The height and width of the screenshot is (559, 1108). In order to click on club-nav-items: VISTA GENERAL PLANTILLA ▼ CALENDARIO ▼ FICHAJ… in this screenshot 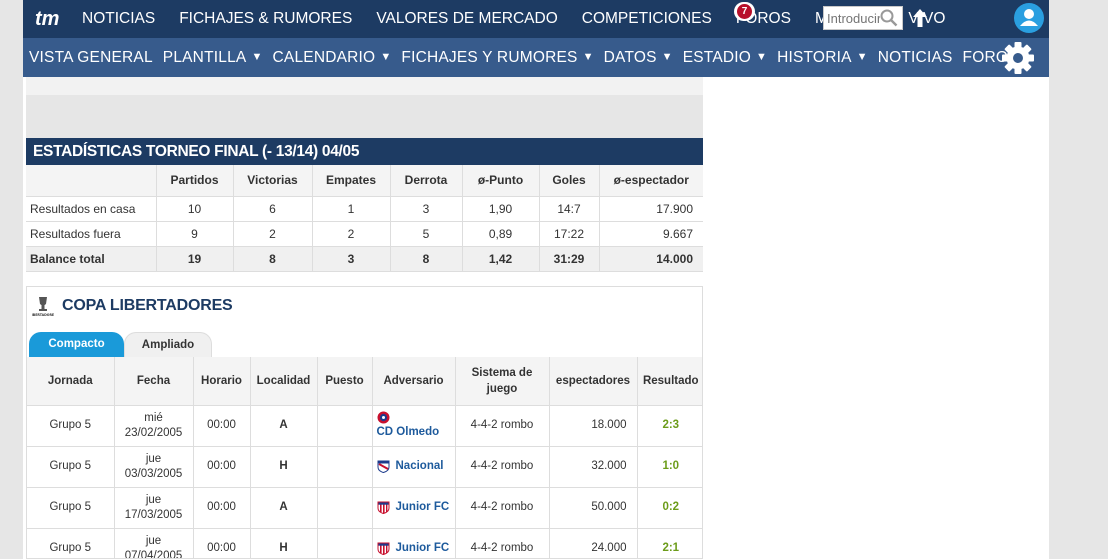, I will do `click(523, 57)`.